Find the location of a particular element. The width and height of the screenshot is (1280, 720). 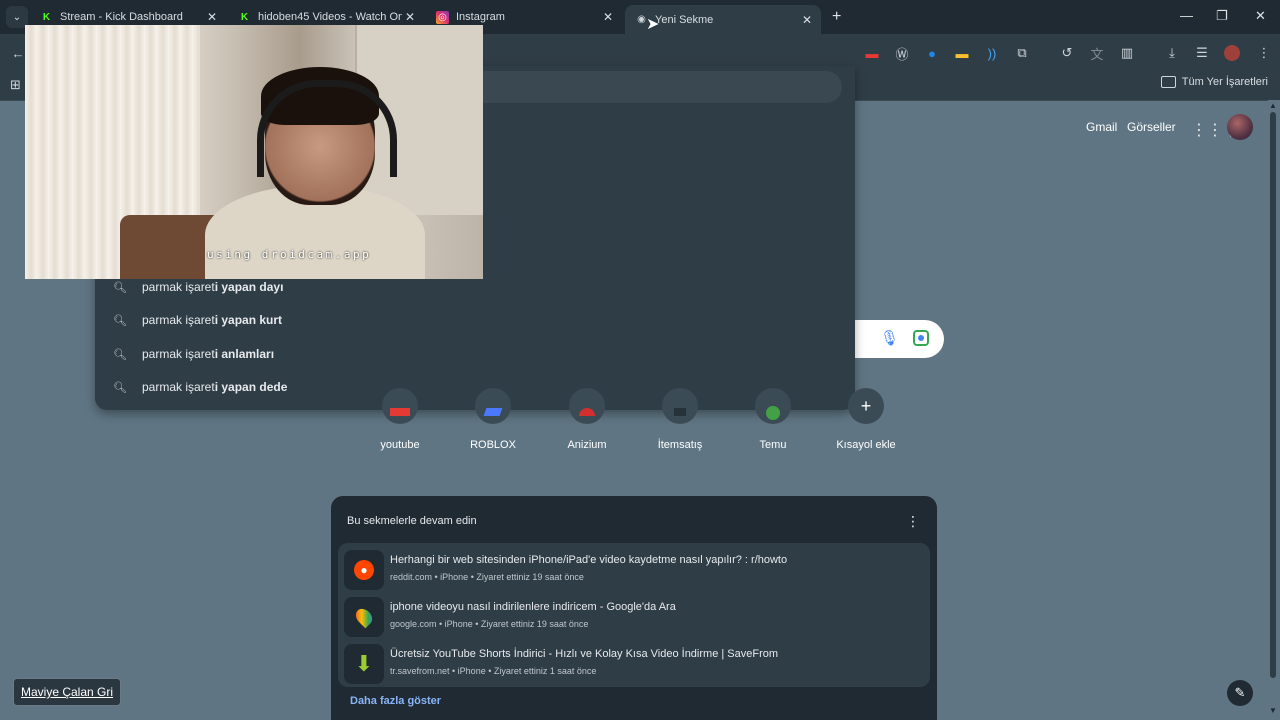

restore-icon: ❐ is located at coordinates (1222, 16).